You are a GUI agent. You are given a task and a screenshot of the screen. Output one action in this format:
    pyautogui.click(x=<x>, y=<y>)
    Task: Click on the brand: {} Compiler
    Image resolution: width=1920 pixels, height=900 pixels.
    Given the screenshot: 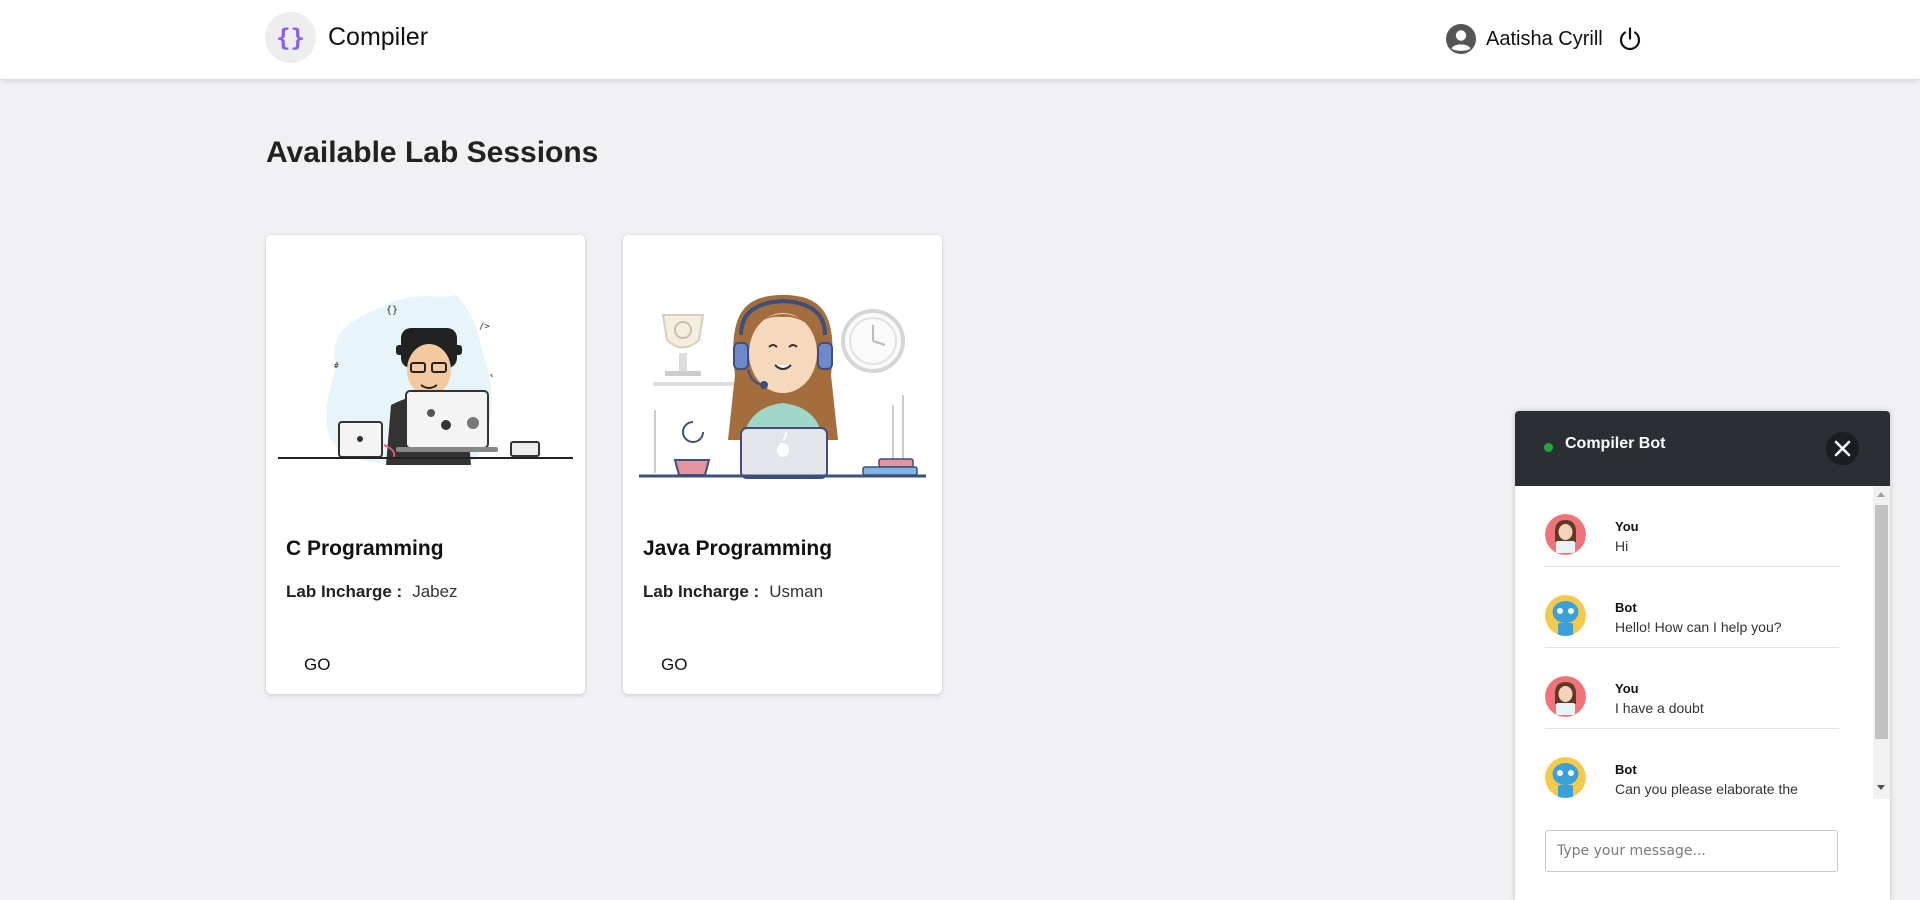 What is the action you would take?
    pyautogui.click(x=346, y=37)
    